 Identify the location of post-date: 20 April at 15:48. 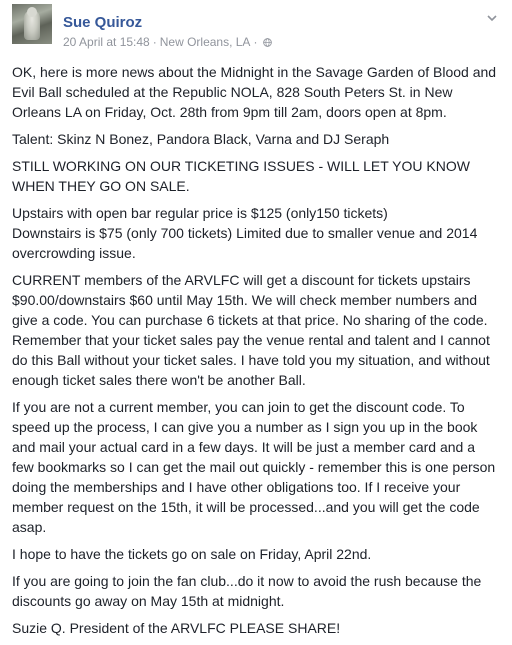
(106, 42).